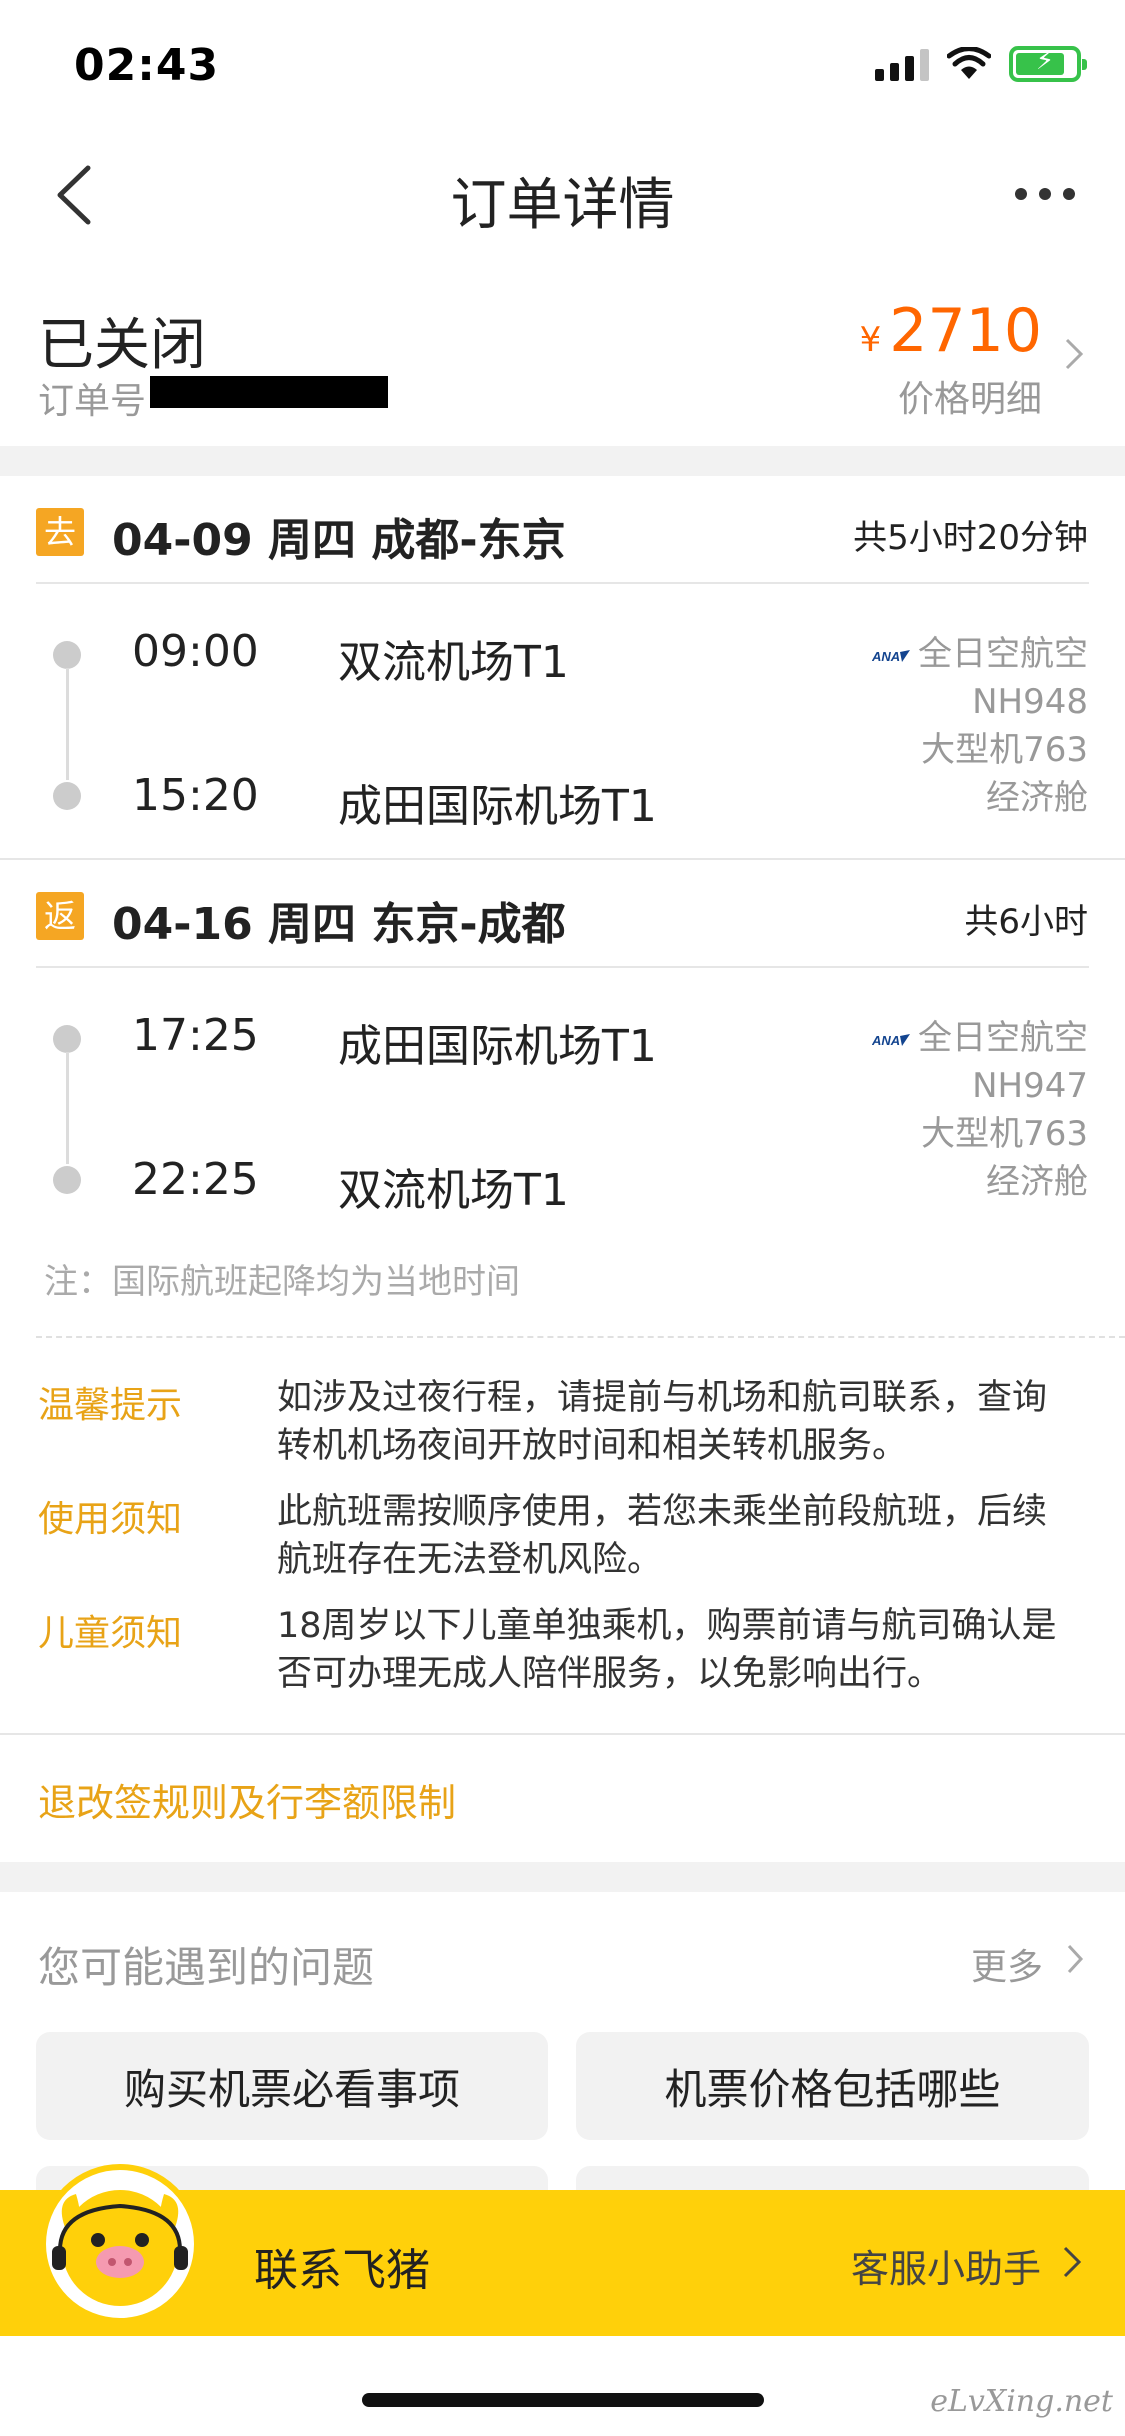 The width and height of the screenshot is (1125, 2436). I want to click on tip-label-reminder: 温馨提示, so click(110, 1405).